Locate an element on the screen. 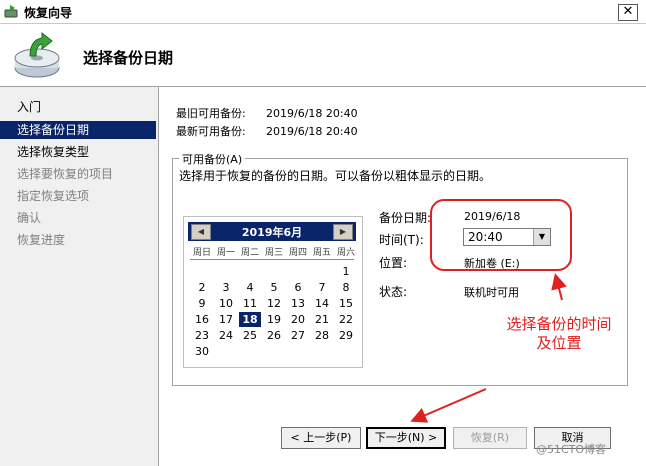 The image size is (646, 466). arrow-to-next-button is located at coordinates (448, 405).